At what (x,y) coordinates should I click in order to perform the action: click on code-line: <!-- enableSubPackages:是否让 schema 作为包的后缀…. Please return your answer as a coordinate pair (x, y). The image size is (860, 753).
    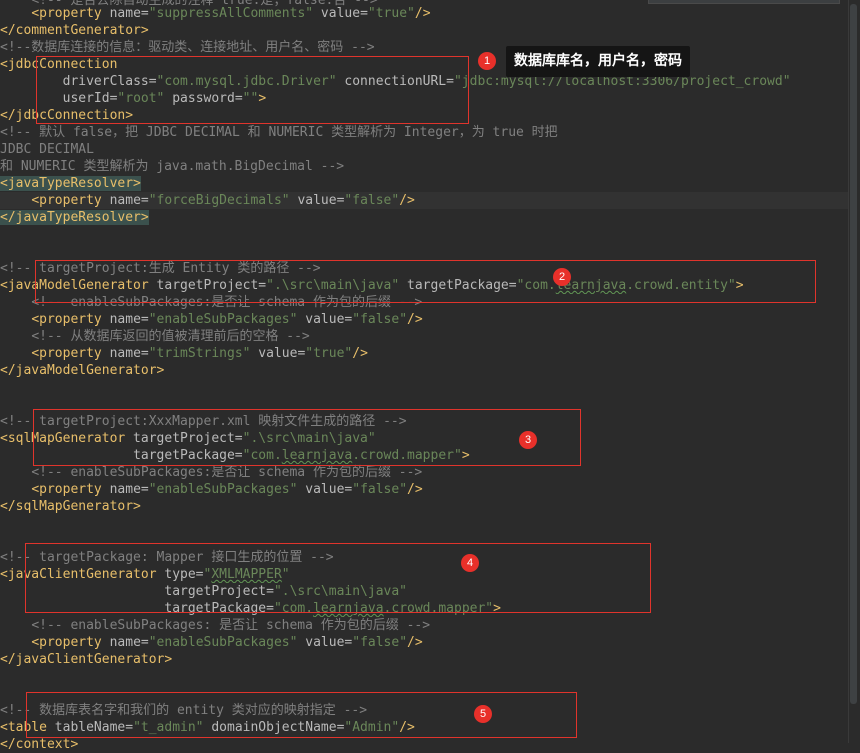
    Looking at the image, I should click on (227, 472).